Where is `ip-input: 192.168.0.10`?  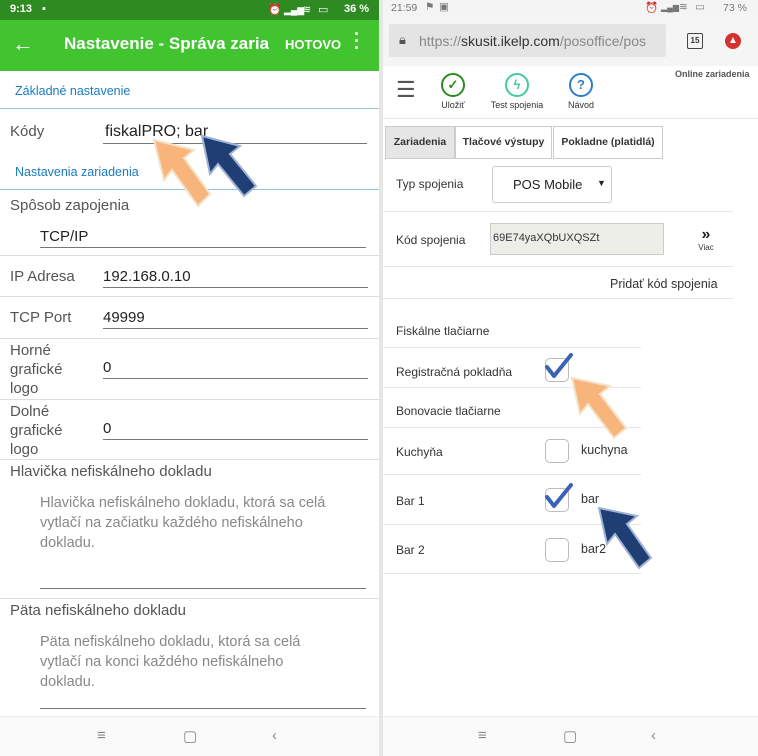 ip-input: 192.168.0.10 is located at coordinates (147, 276).